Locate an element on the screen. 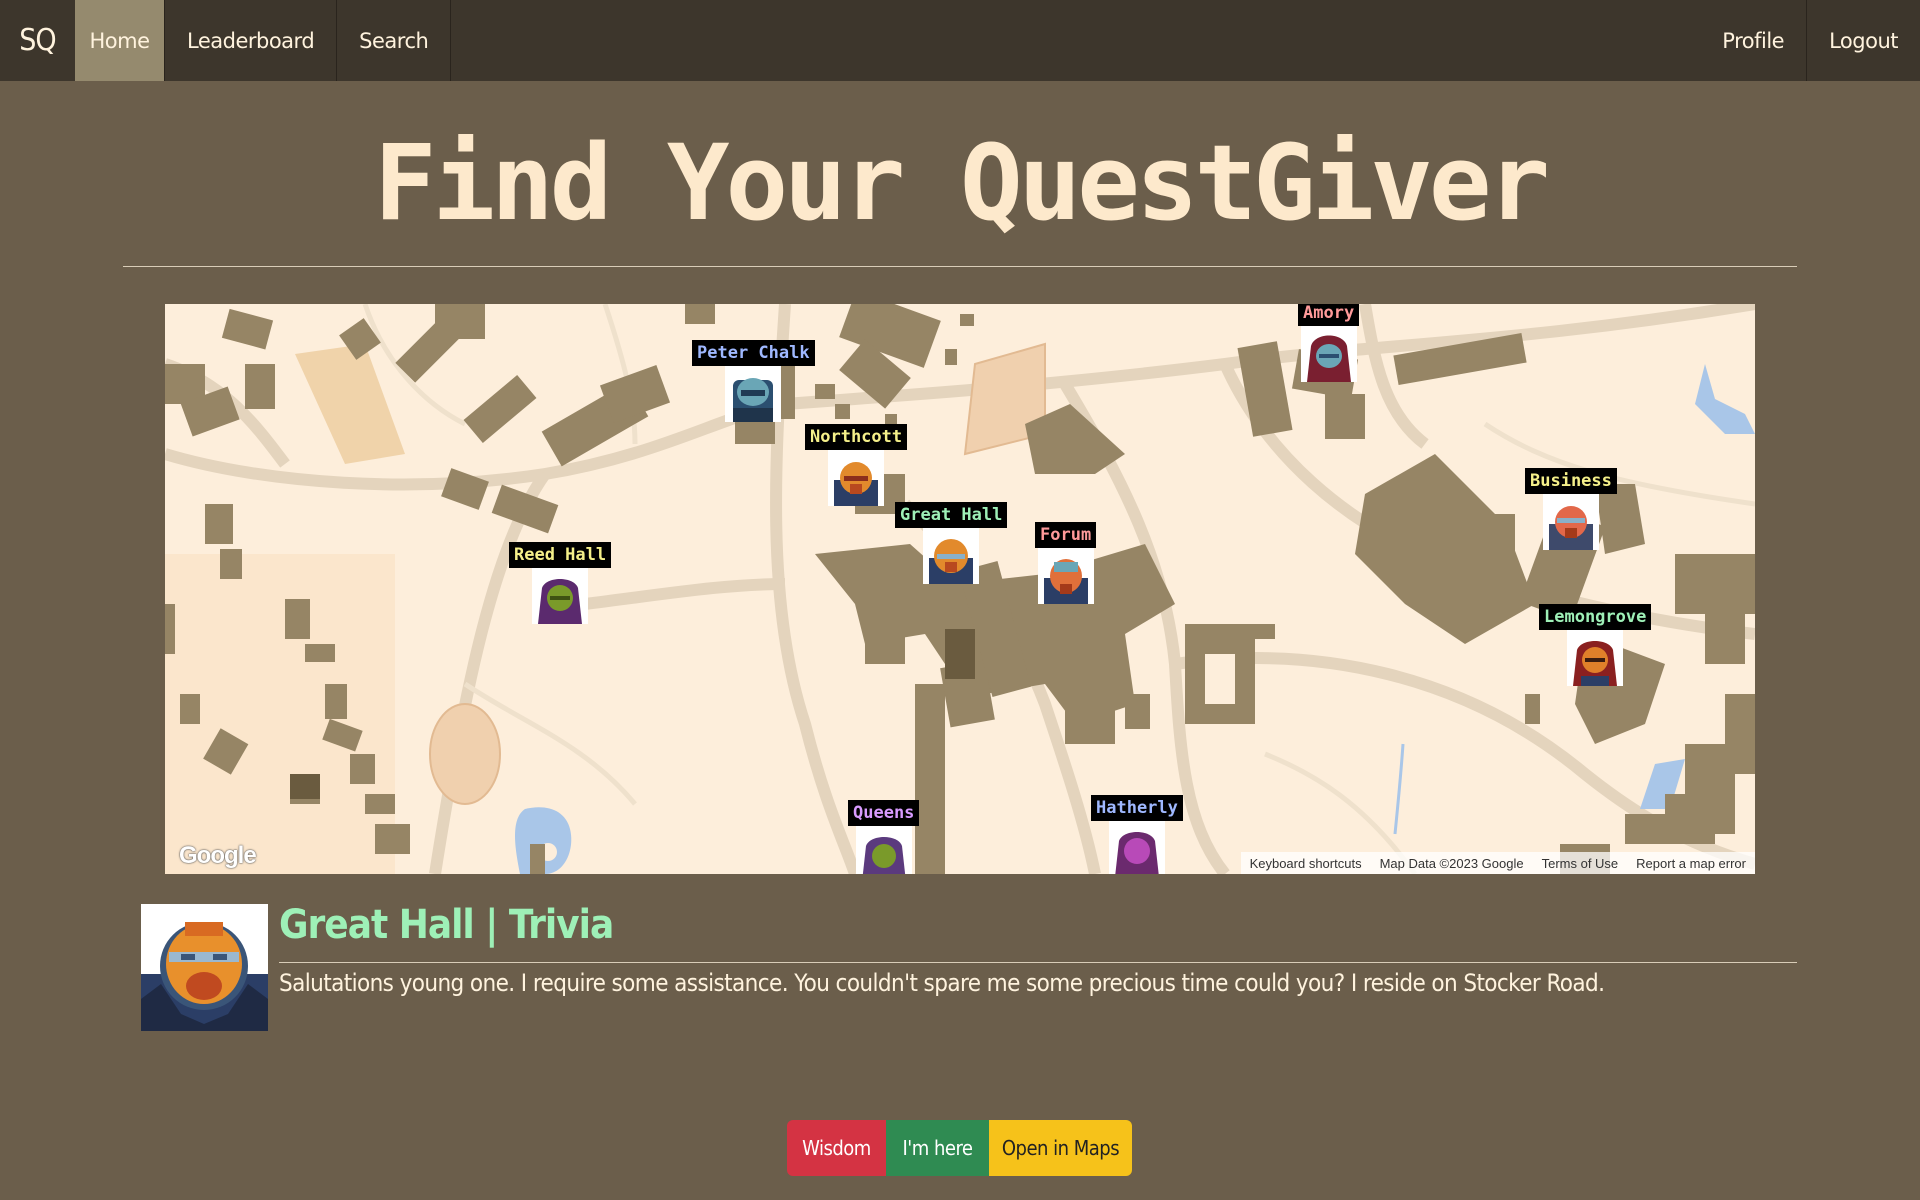 Image resolution: width=1920 pixels, height=1200 pixels. marker-reed-hall: Reed Hall is located at coordinates (560, 583).